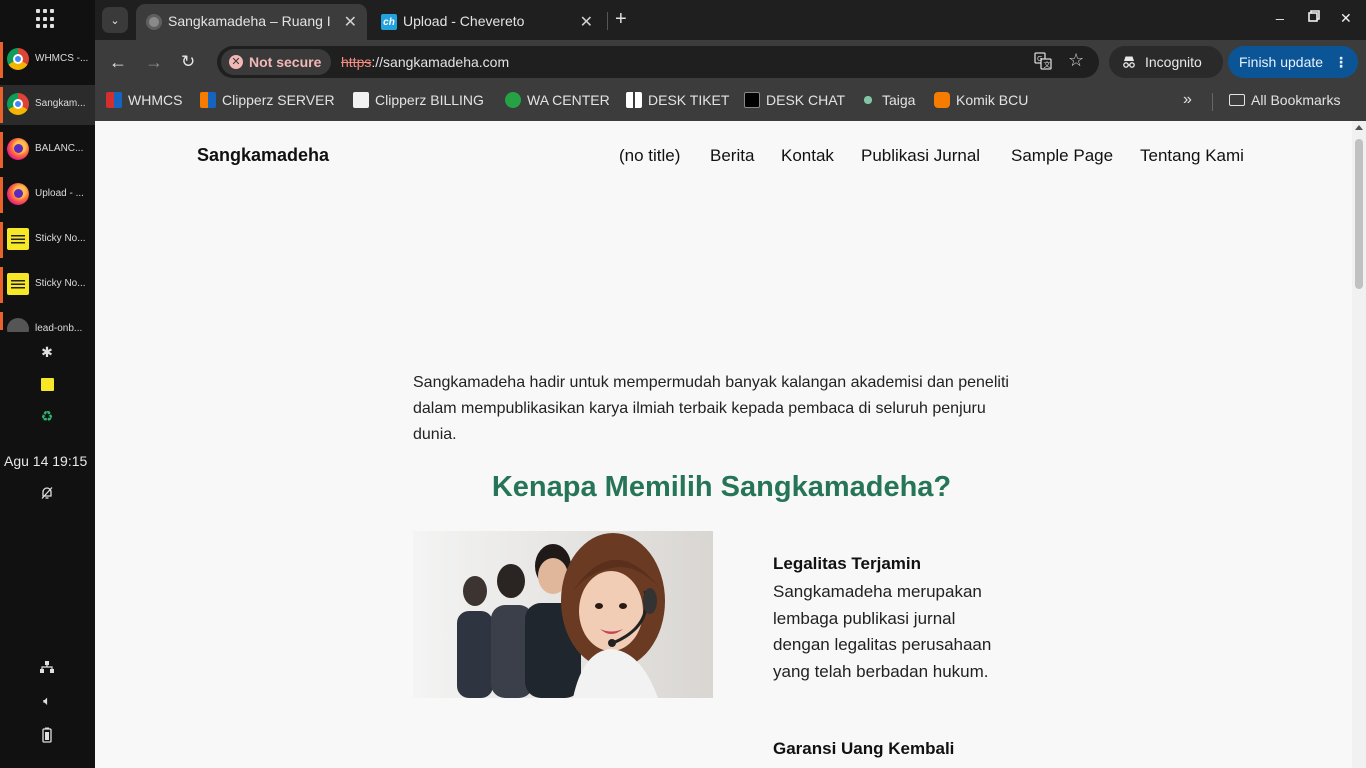 The width and height of the screenshot is (1366, 768). I want to click on more-bookmarks-icon: », so click(1187, 100).